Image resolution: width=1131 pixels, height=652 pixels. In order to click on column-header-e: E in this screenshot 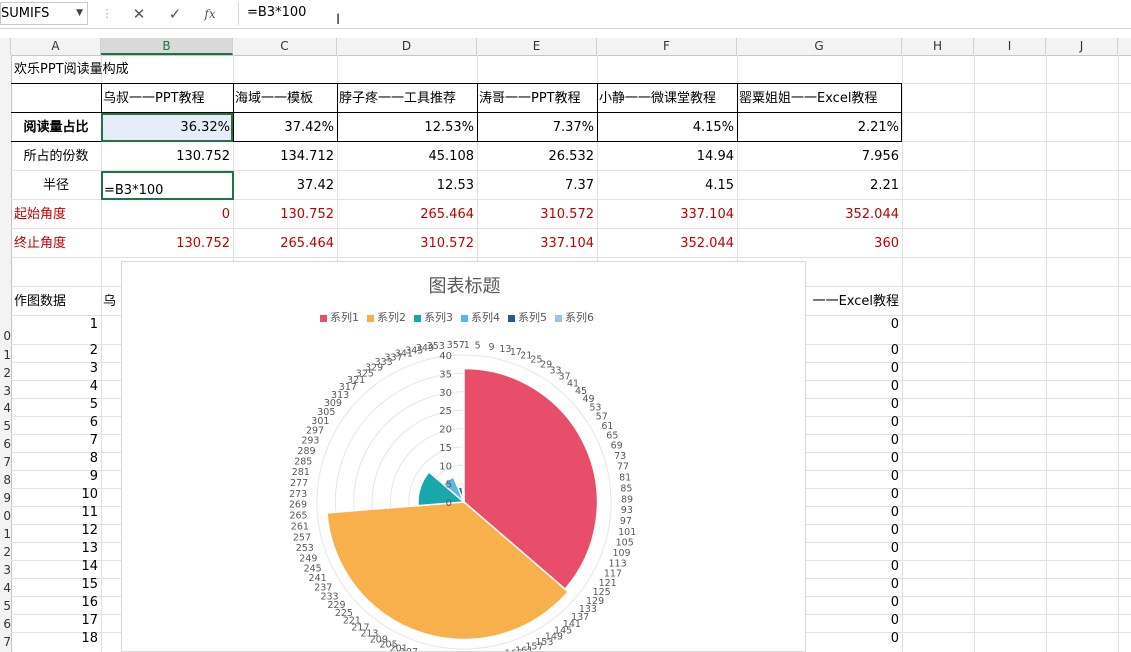, I will do `click(537, 46)`.